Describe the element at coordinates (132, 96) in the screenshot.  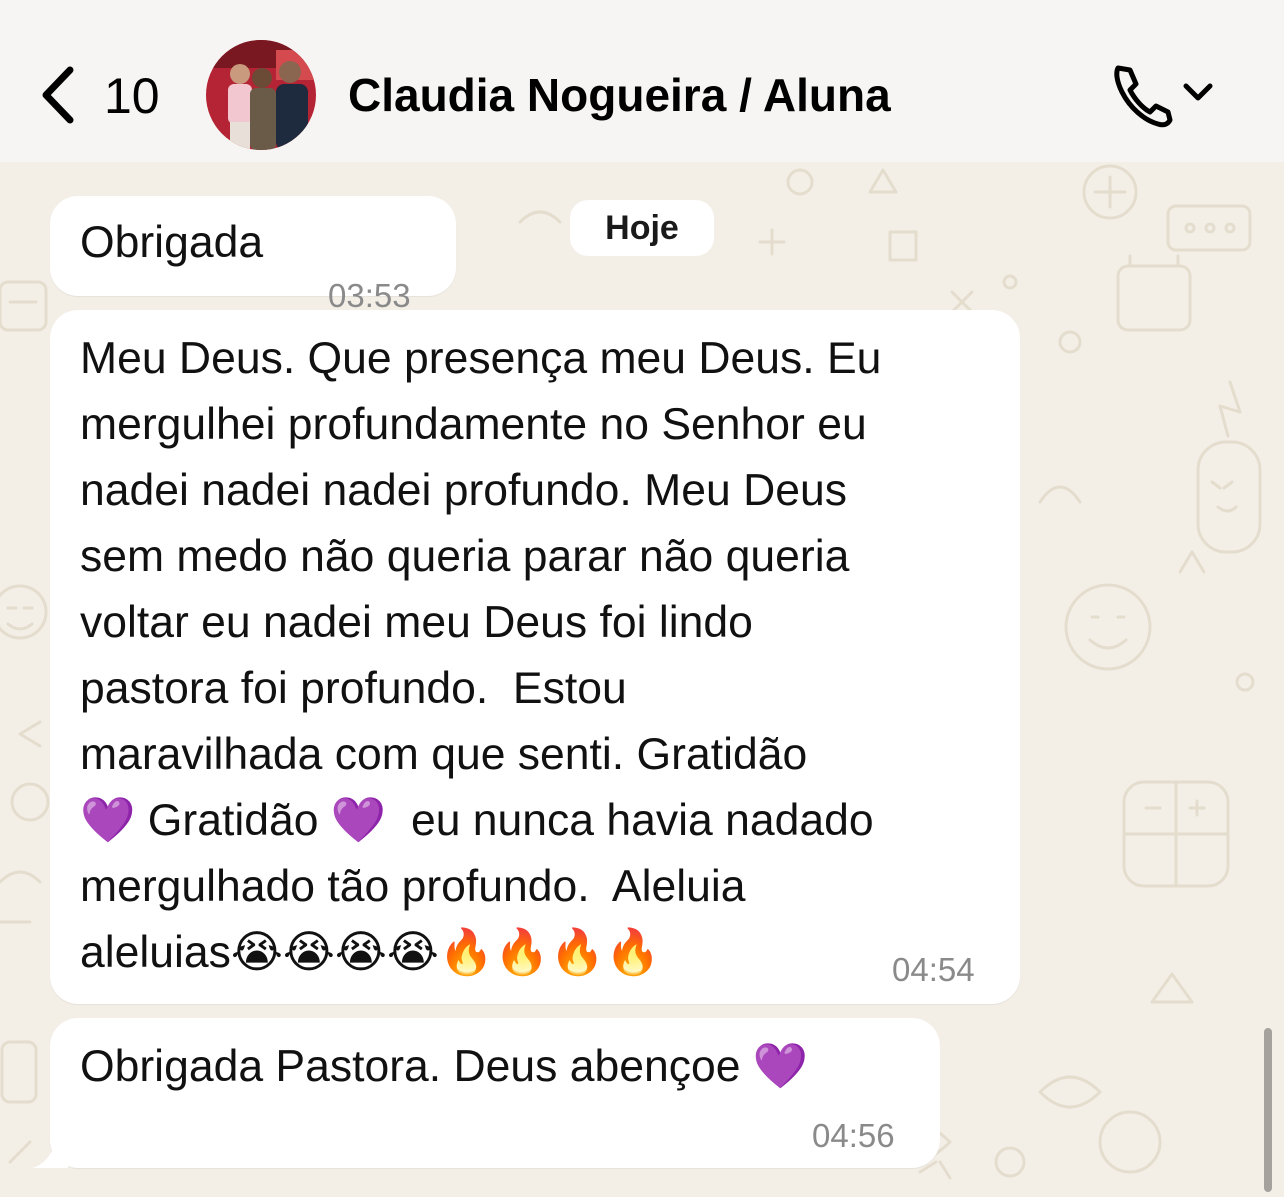
I see `unread-count: 10` at that location.